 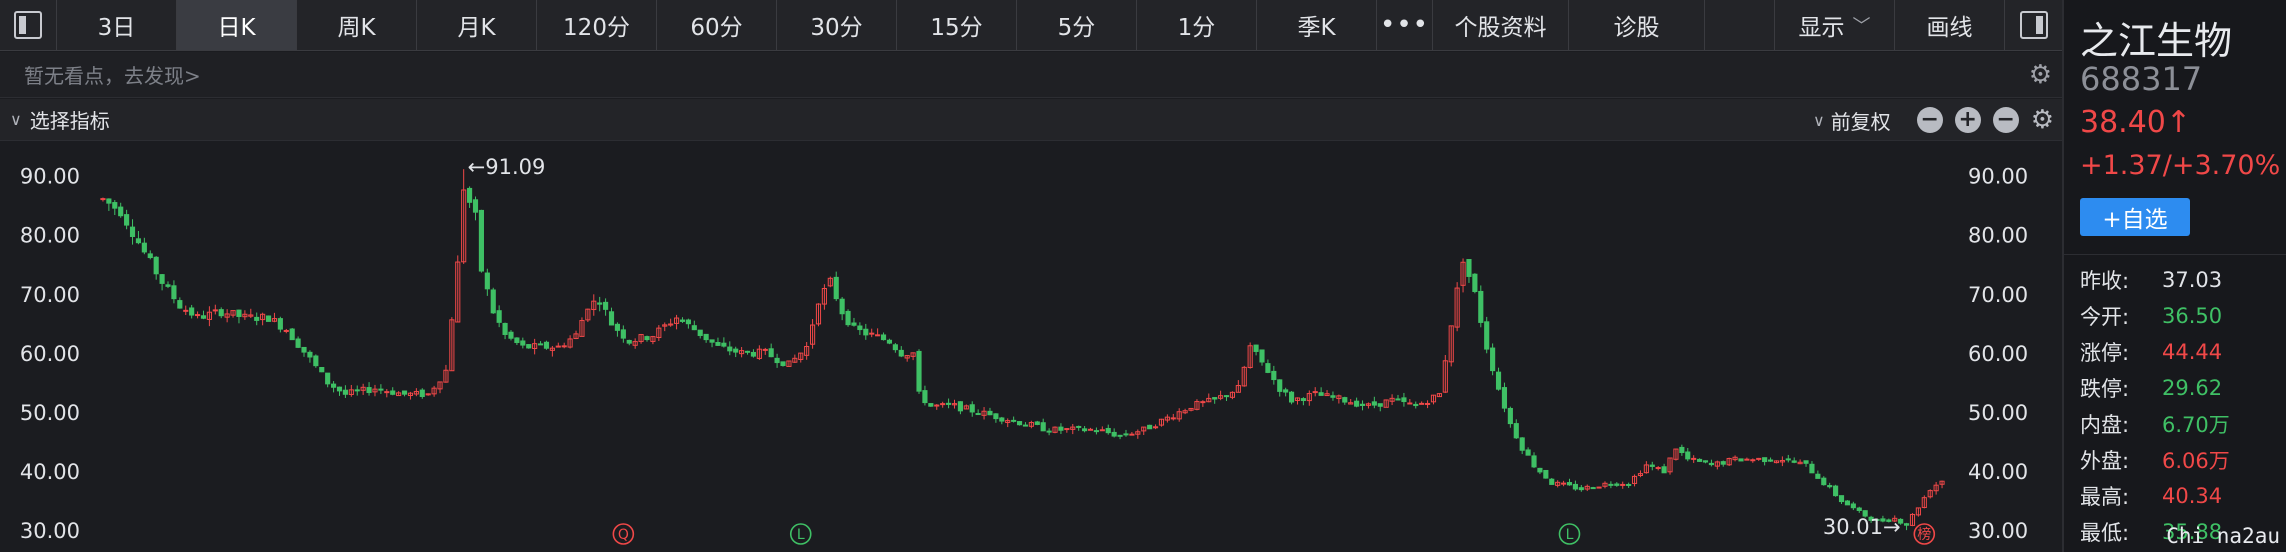 What do you see at coordinates (70, 119) in the screenshot?
I see `select-indicator-button: 选择指标` at bounding box center [70, 119].